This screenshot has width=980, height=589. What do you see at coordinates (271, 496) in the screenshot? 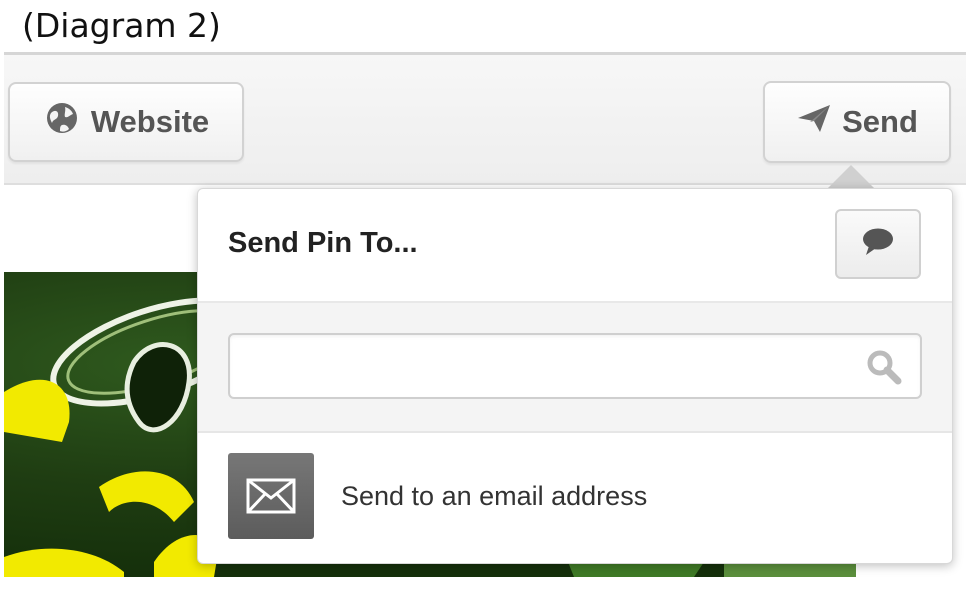
I see `envelope-icon` at bounding box center [271, 496].